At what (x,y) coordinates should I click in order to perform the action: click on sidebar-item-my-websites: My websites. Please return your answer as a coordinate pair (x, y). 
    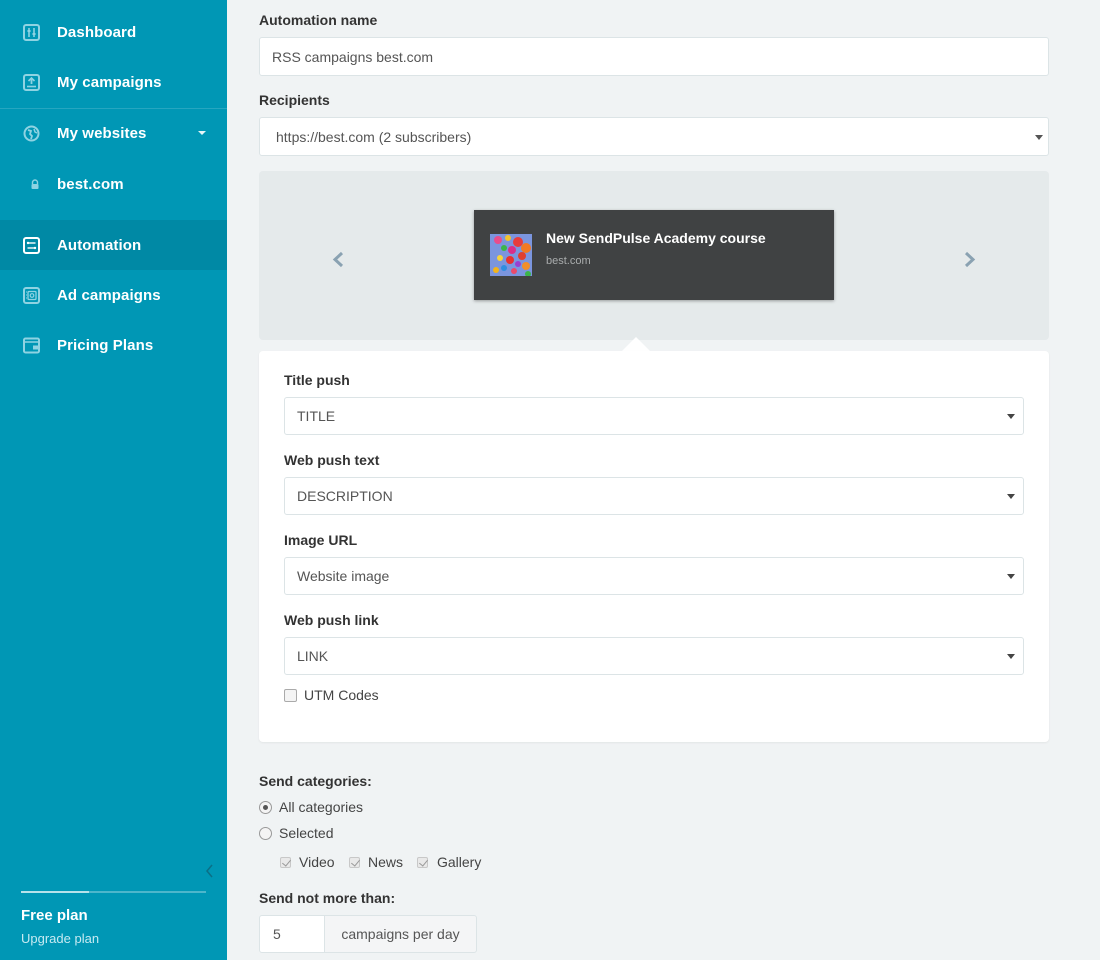
    Looking at the image, I should click on (113, 133).